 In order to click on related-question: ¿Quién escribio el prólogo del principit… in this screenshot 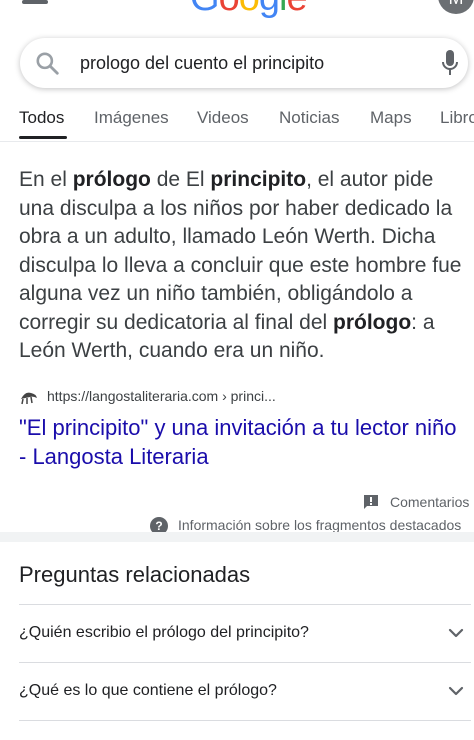, I will do `click(245, 634)`.